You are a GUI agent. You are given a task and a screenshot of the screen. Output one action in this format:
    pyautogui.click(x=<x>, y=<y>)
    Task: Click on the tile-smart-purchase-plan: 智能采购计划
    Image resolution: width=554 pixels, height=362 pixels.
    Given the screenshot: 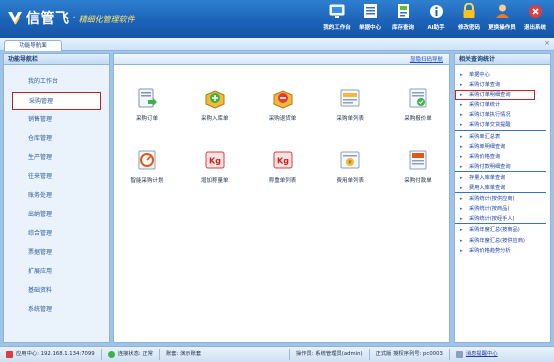 What is the action you would take?
    pyautogui.click(x=147, y=171)
    